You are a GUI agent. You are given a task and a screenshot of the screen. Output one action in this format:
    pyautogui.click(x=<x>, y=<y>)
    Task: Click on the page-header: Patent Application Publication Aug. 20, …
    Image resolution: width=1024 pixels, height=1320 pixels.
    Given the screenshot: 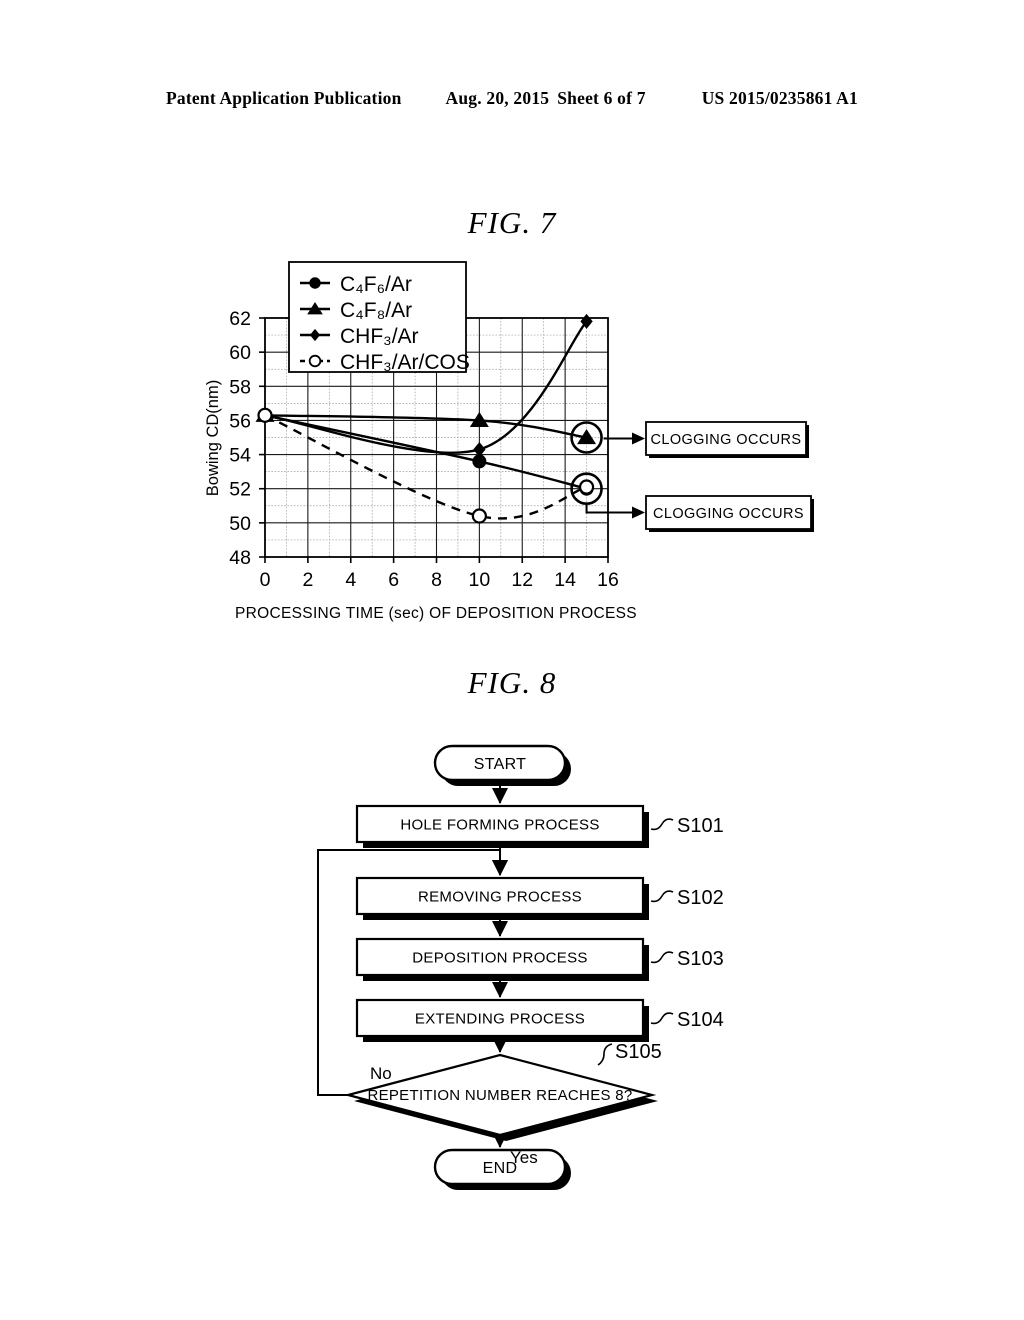 What is the action you would take?
    pyautogui.click(x=512, y=98)
    